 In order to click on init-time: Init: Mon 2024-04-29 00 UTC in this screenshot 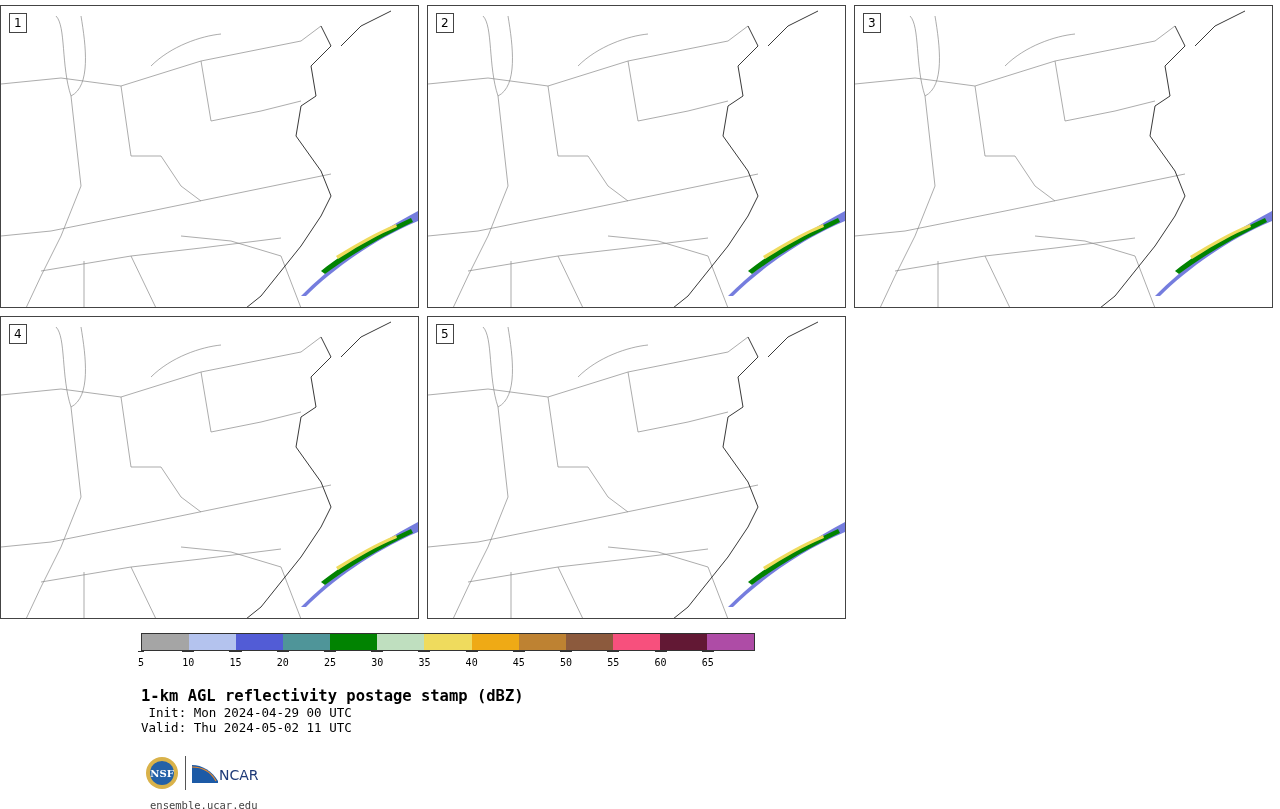, I will do `click(250, 712)`.